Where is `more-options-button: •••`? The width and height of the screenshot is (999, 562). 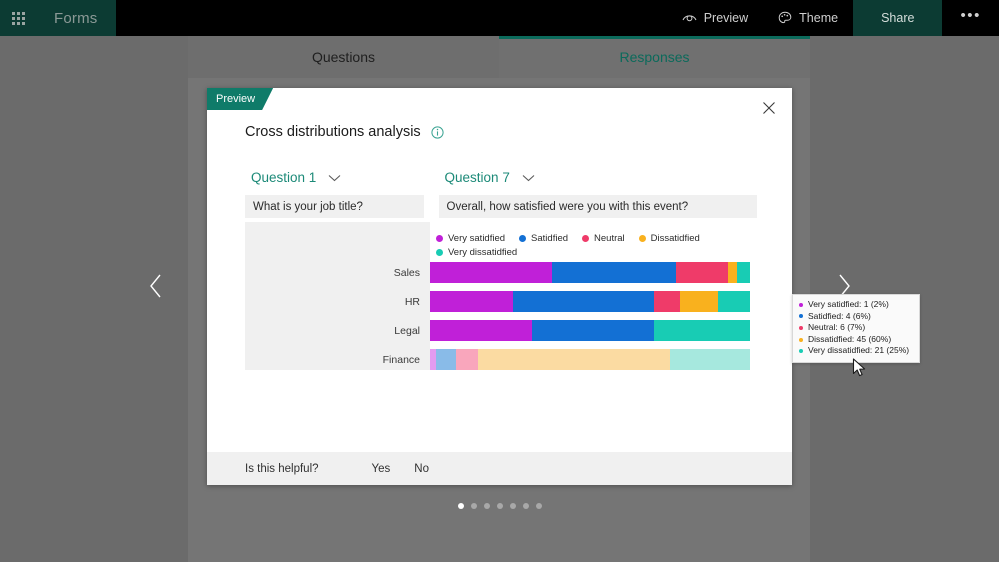
more-options-button: ••• is located at coordinates (970, 18).